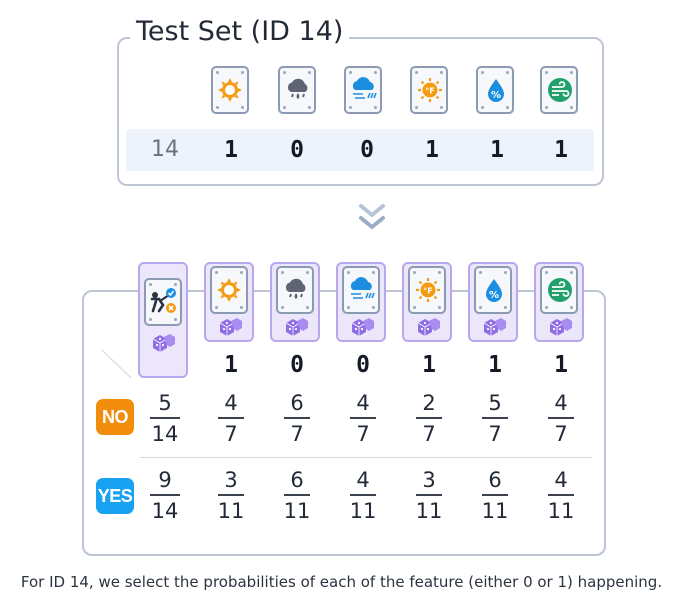  I want to click on no-prior-fraction: 5 14, so click(165, 418).